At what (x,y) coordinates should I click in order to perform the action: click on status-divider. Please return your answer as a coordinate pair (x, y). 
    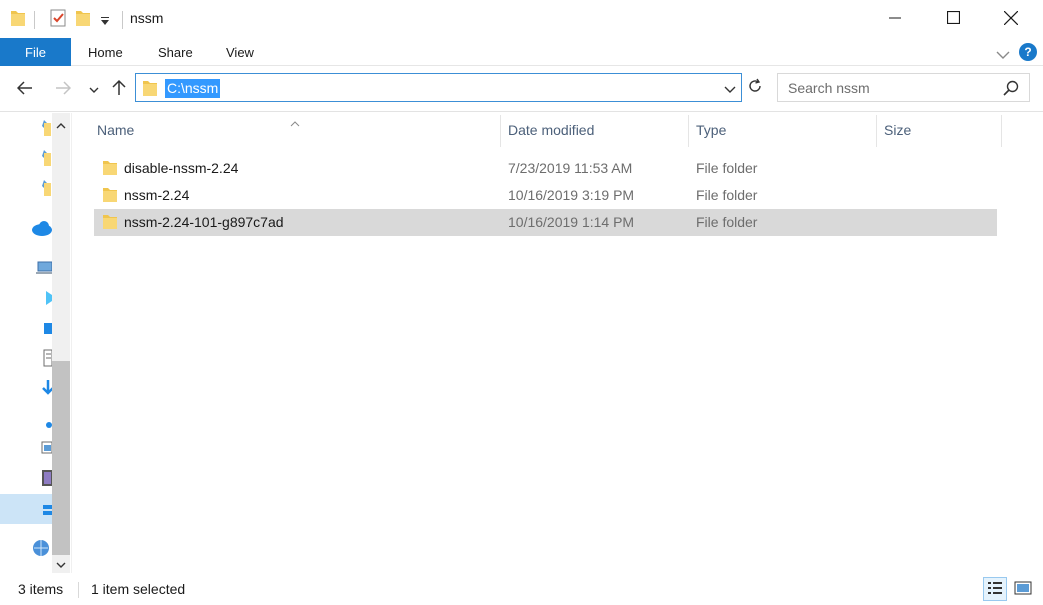
    Looking at the image, I should click on (78, 590).